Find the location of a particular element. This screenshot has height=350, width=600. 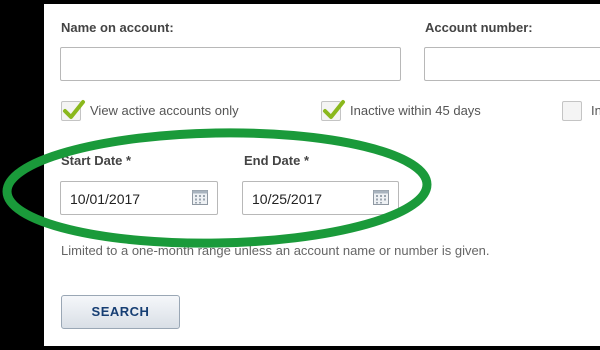

search-button: SEARCH is located at coordinates (120, 312).